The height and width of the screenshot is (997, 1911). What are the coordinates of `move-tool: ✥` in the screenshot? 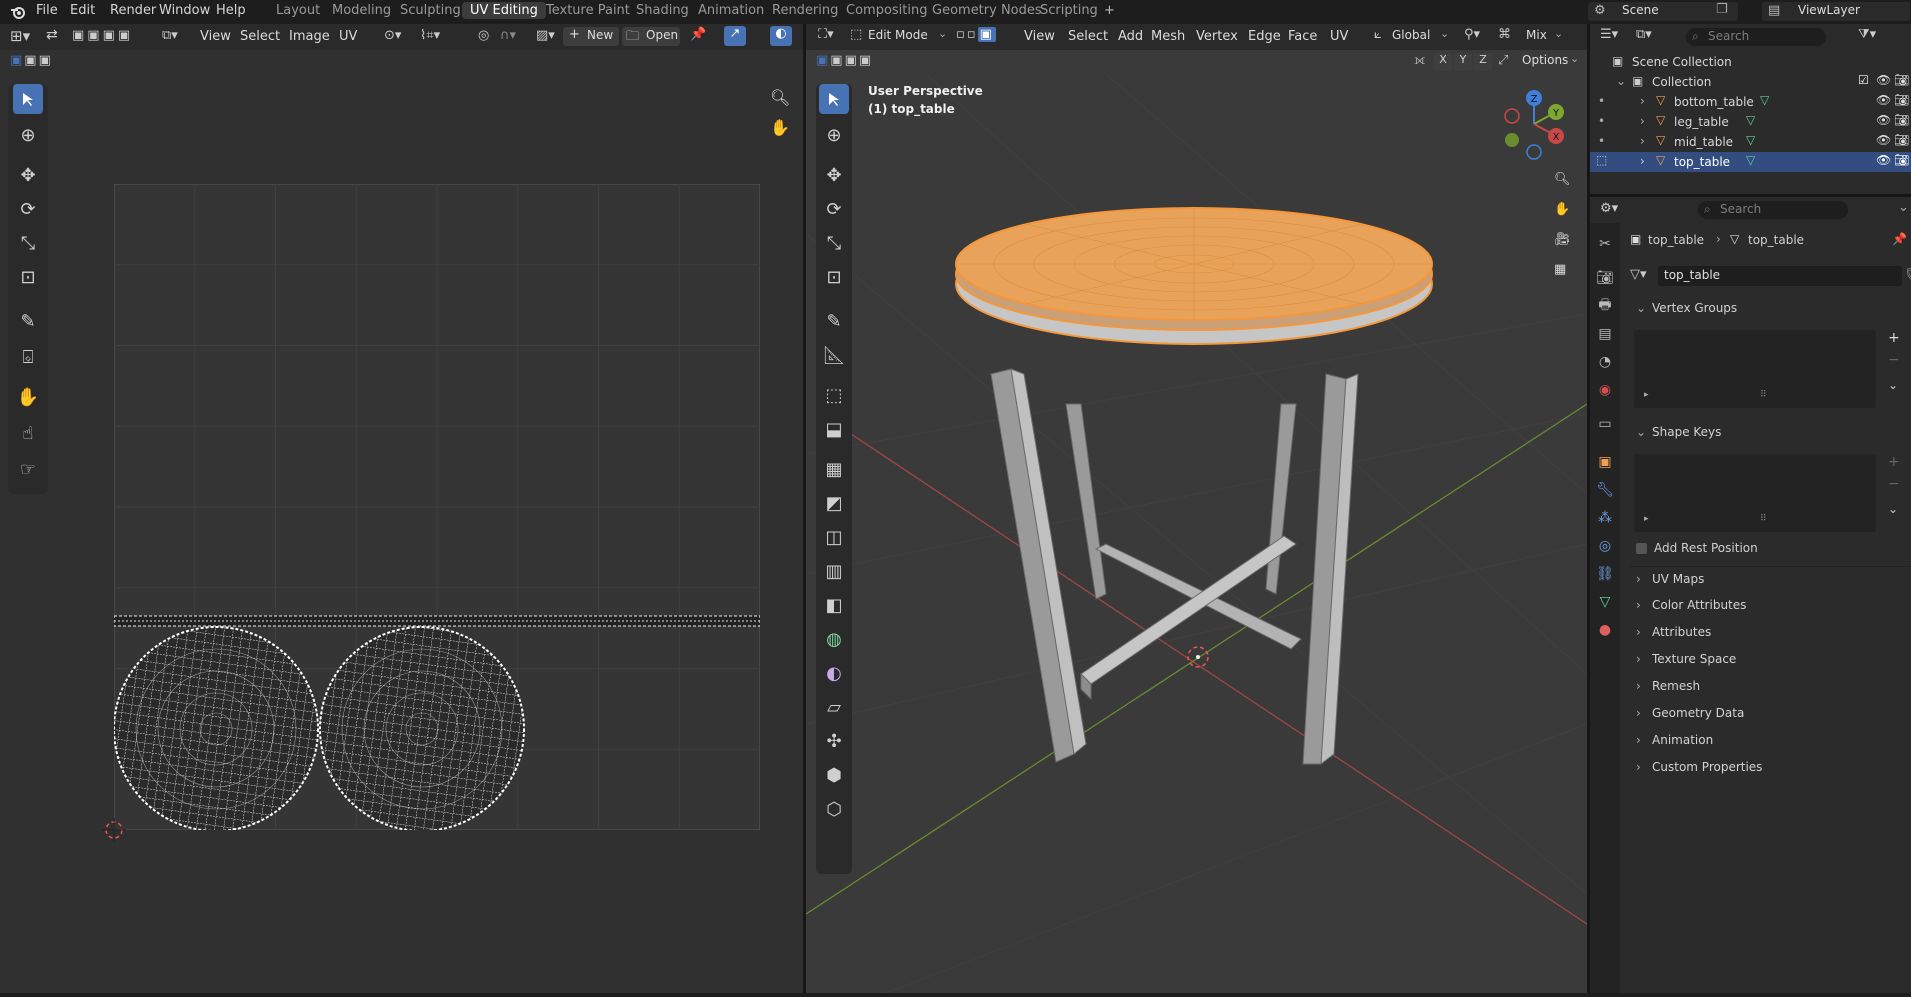 It's located at (28, 175).